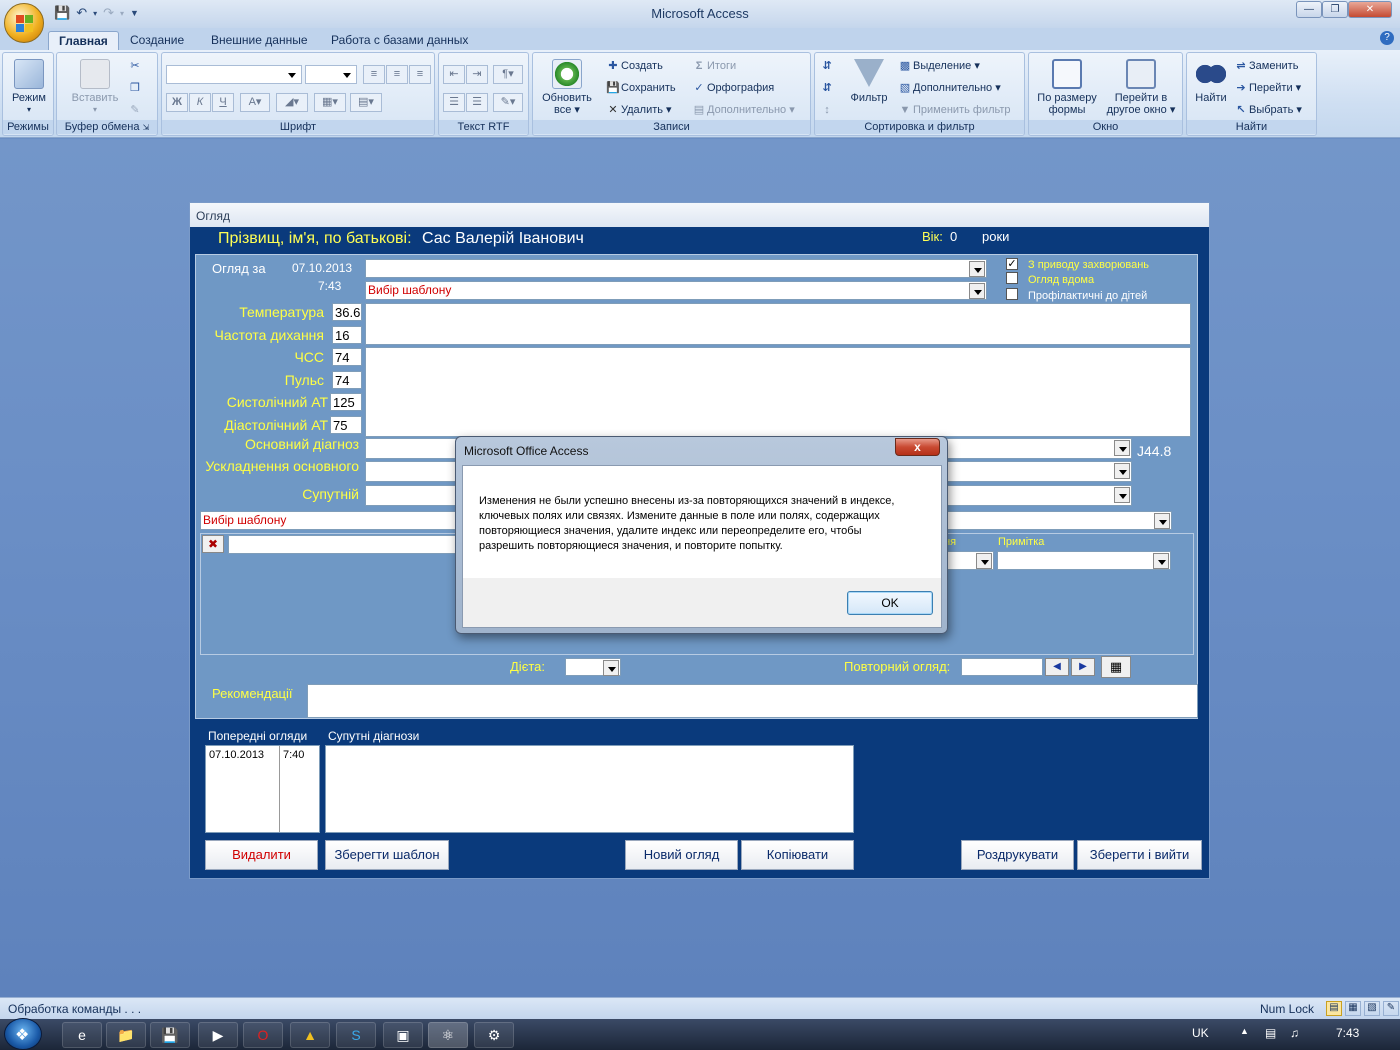 This screenshot has width=1400, height=1050. What do you see at coordinates (366, 102) in the screenshot?
I see `alt-fill-icon: ▤▾` at bounding box center [366, 102].